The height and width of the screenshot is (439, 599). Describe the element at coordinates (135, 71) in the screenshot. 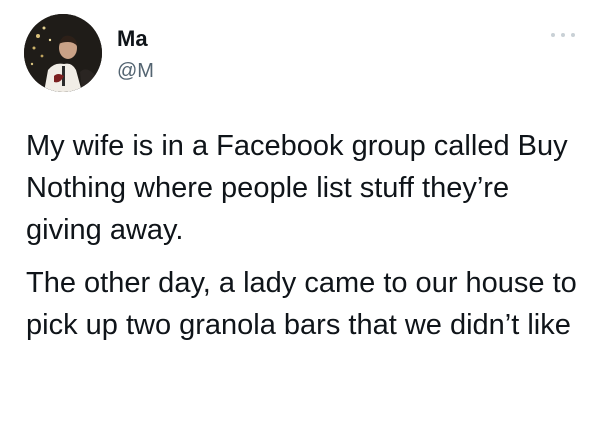

I see `author-handle: @M` at that location.